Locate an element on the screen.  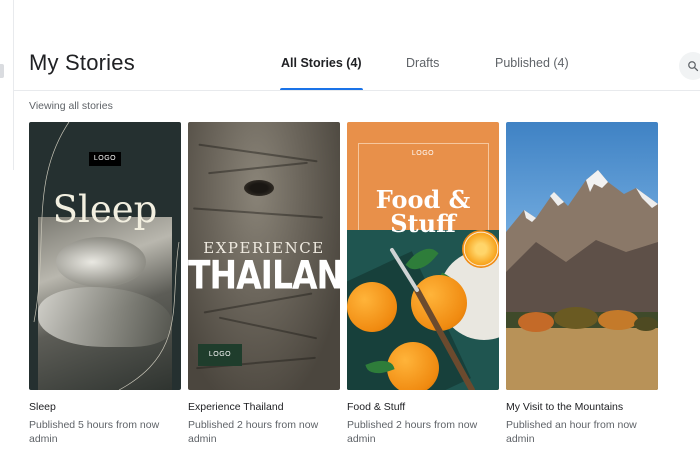
thumbnail-title: THAILAND is located at coordinates (264, 274).